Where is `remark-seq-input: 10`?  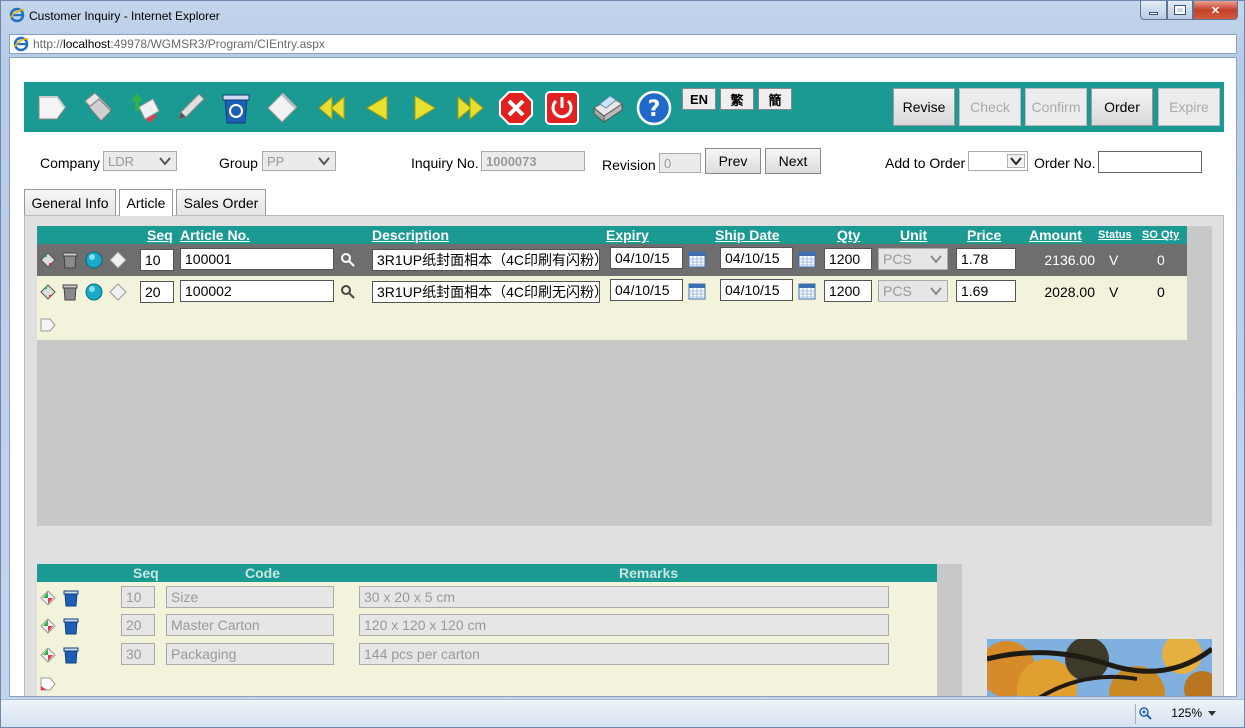 remark-seq-input: 10 is located at coordinates (138, 597).